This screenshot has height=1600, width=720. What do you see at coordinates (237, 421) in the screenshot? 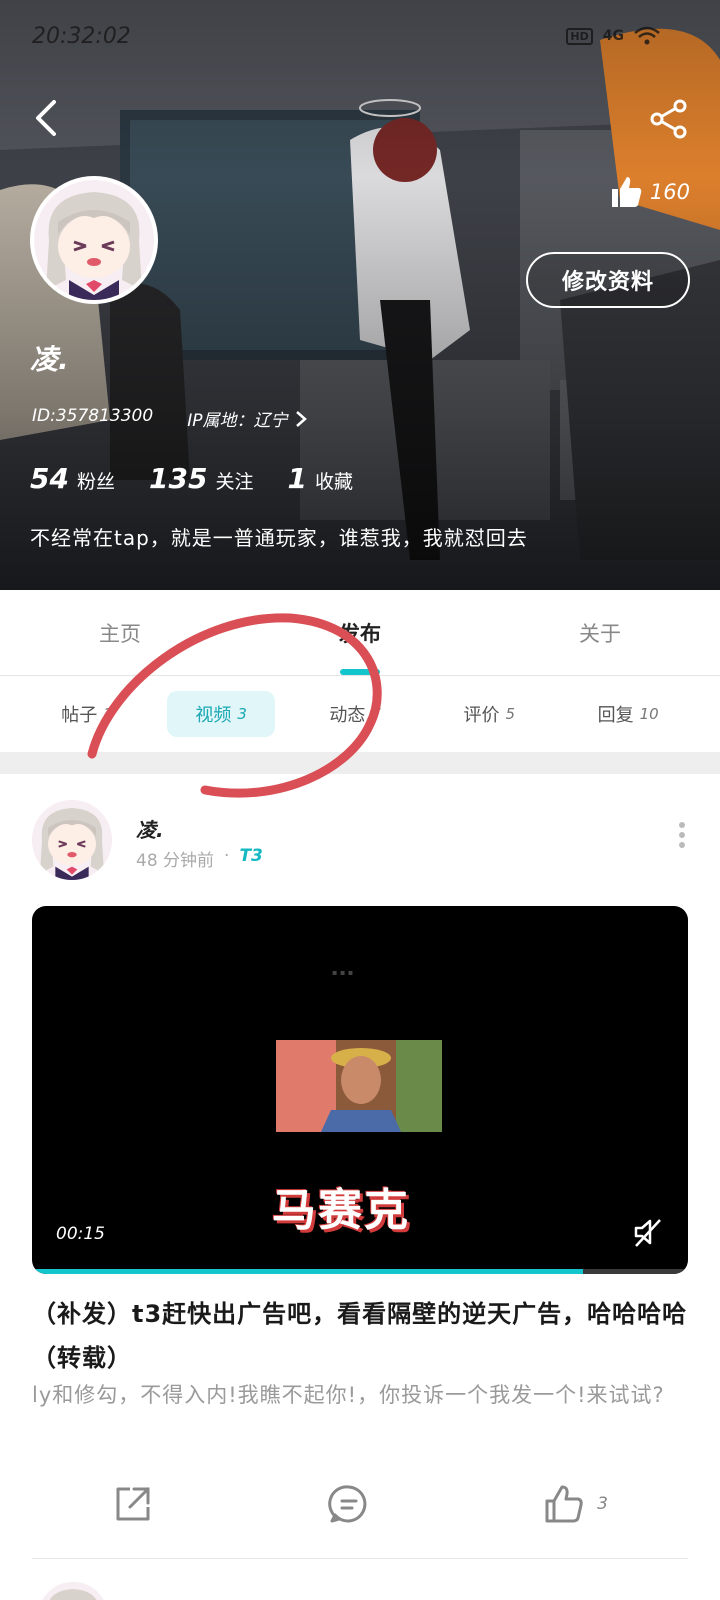
I see `ip-location-text: IP属地：辽宁` at bounding box center [237, 421].